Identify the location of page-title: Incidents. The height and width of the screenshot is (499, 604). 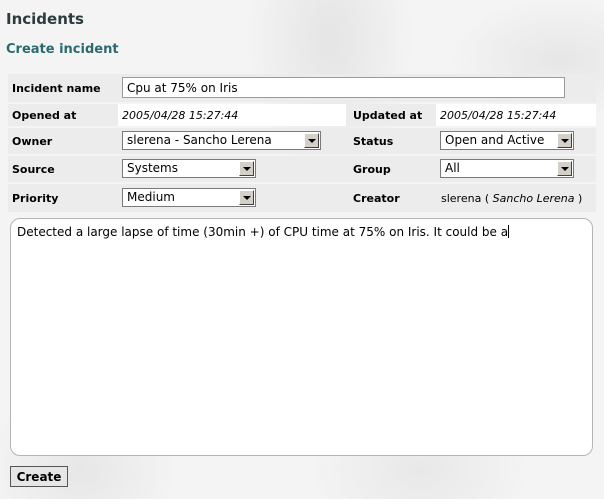
(45, 19).